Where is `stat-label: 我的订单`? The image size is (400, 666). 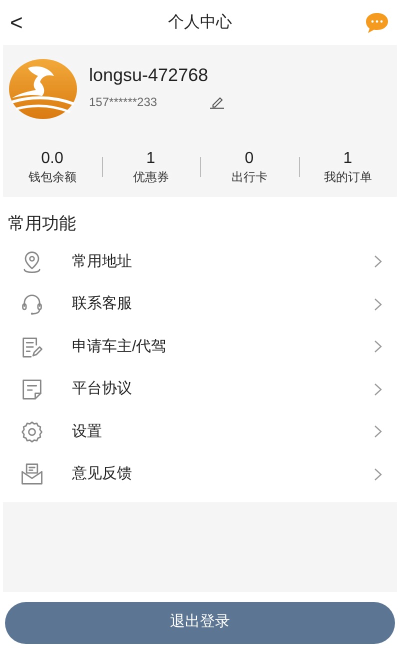 stat-label: 我的订单 is located at coordinates (348, 177).